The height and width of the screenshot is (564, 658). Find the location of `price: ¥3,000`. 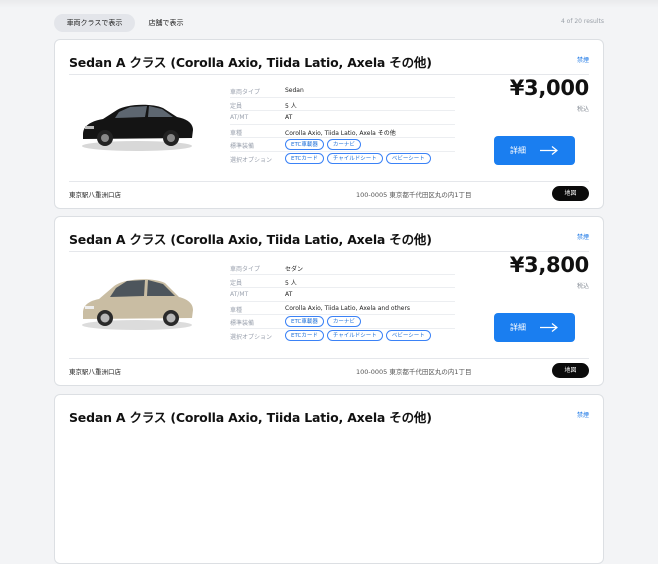

price: ¥3,000 is located at coordinates (549, 88).